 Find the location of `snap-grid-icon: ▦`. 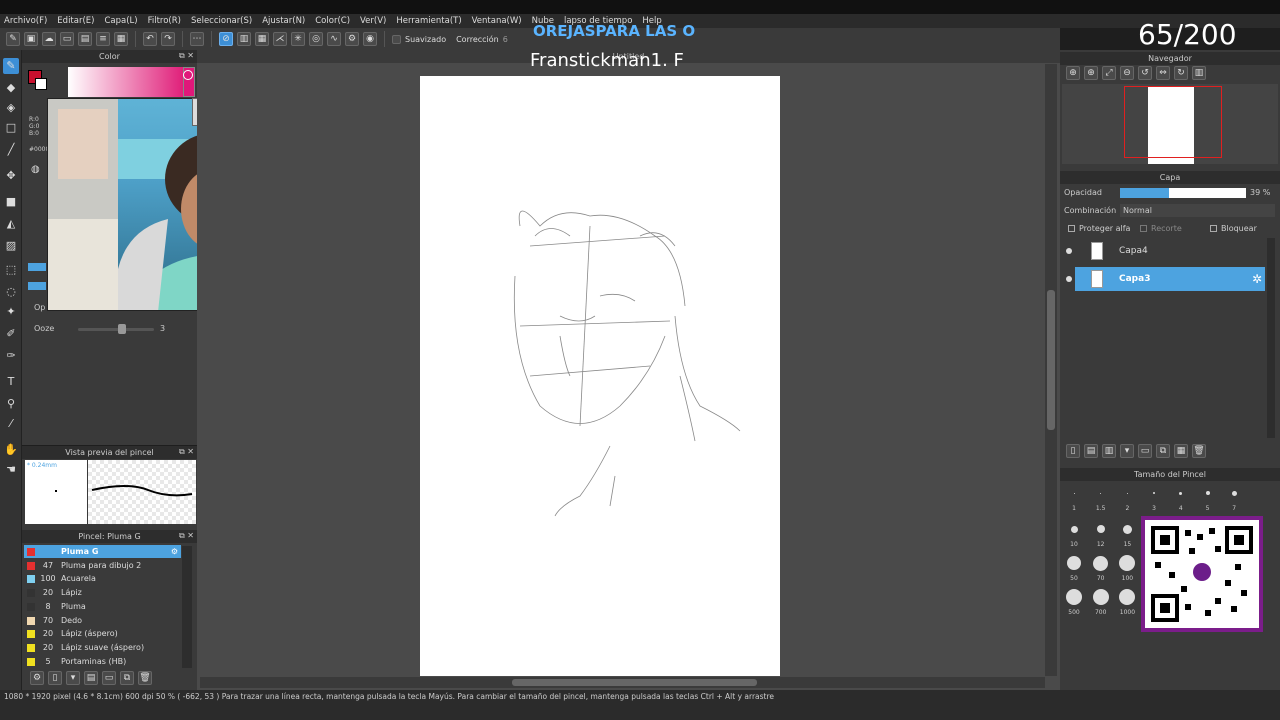

snap-grid-icon: ▦ is located at coordinates (262, 39).